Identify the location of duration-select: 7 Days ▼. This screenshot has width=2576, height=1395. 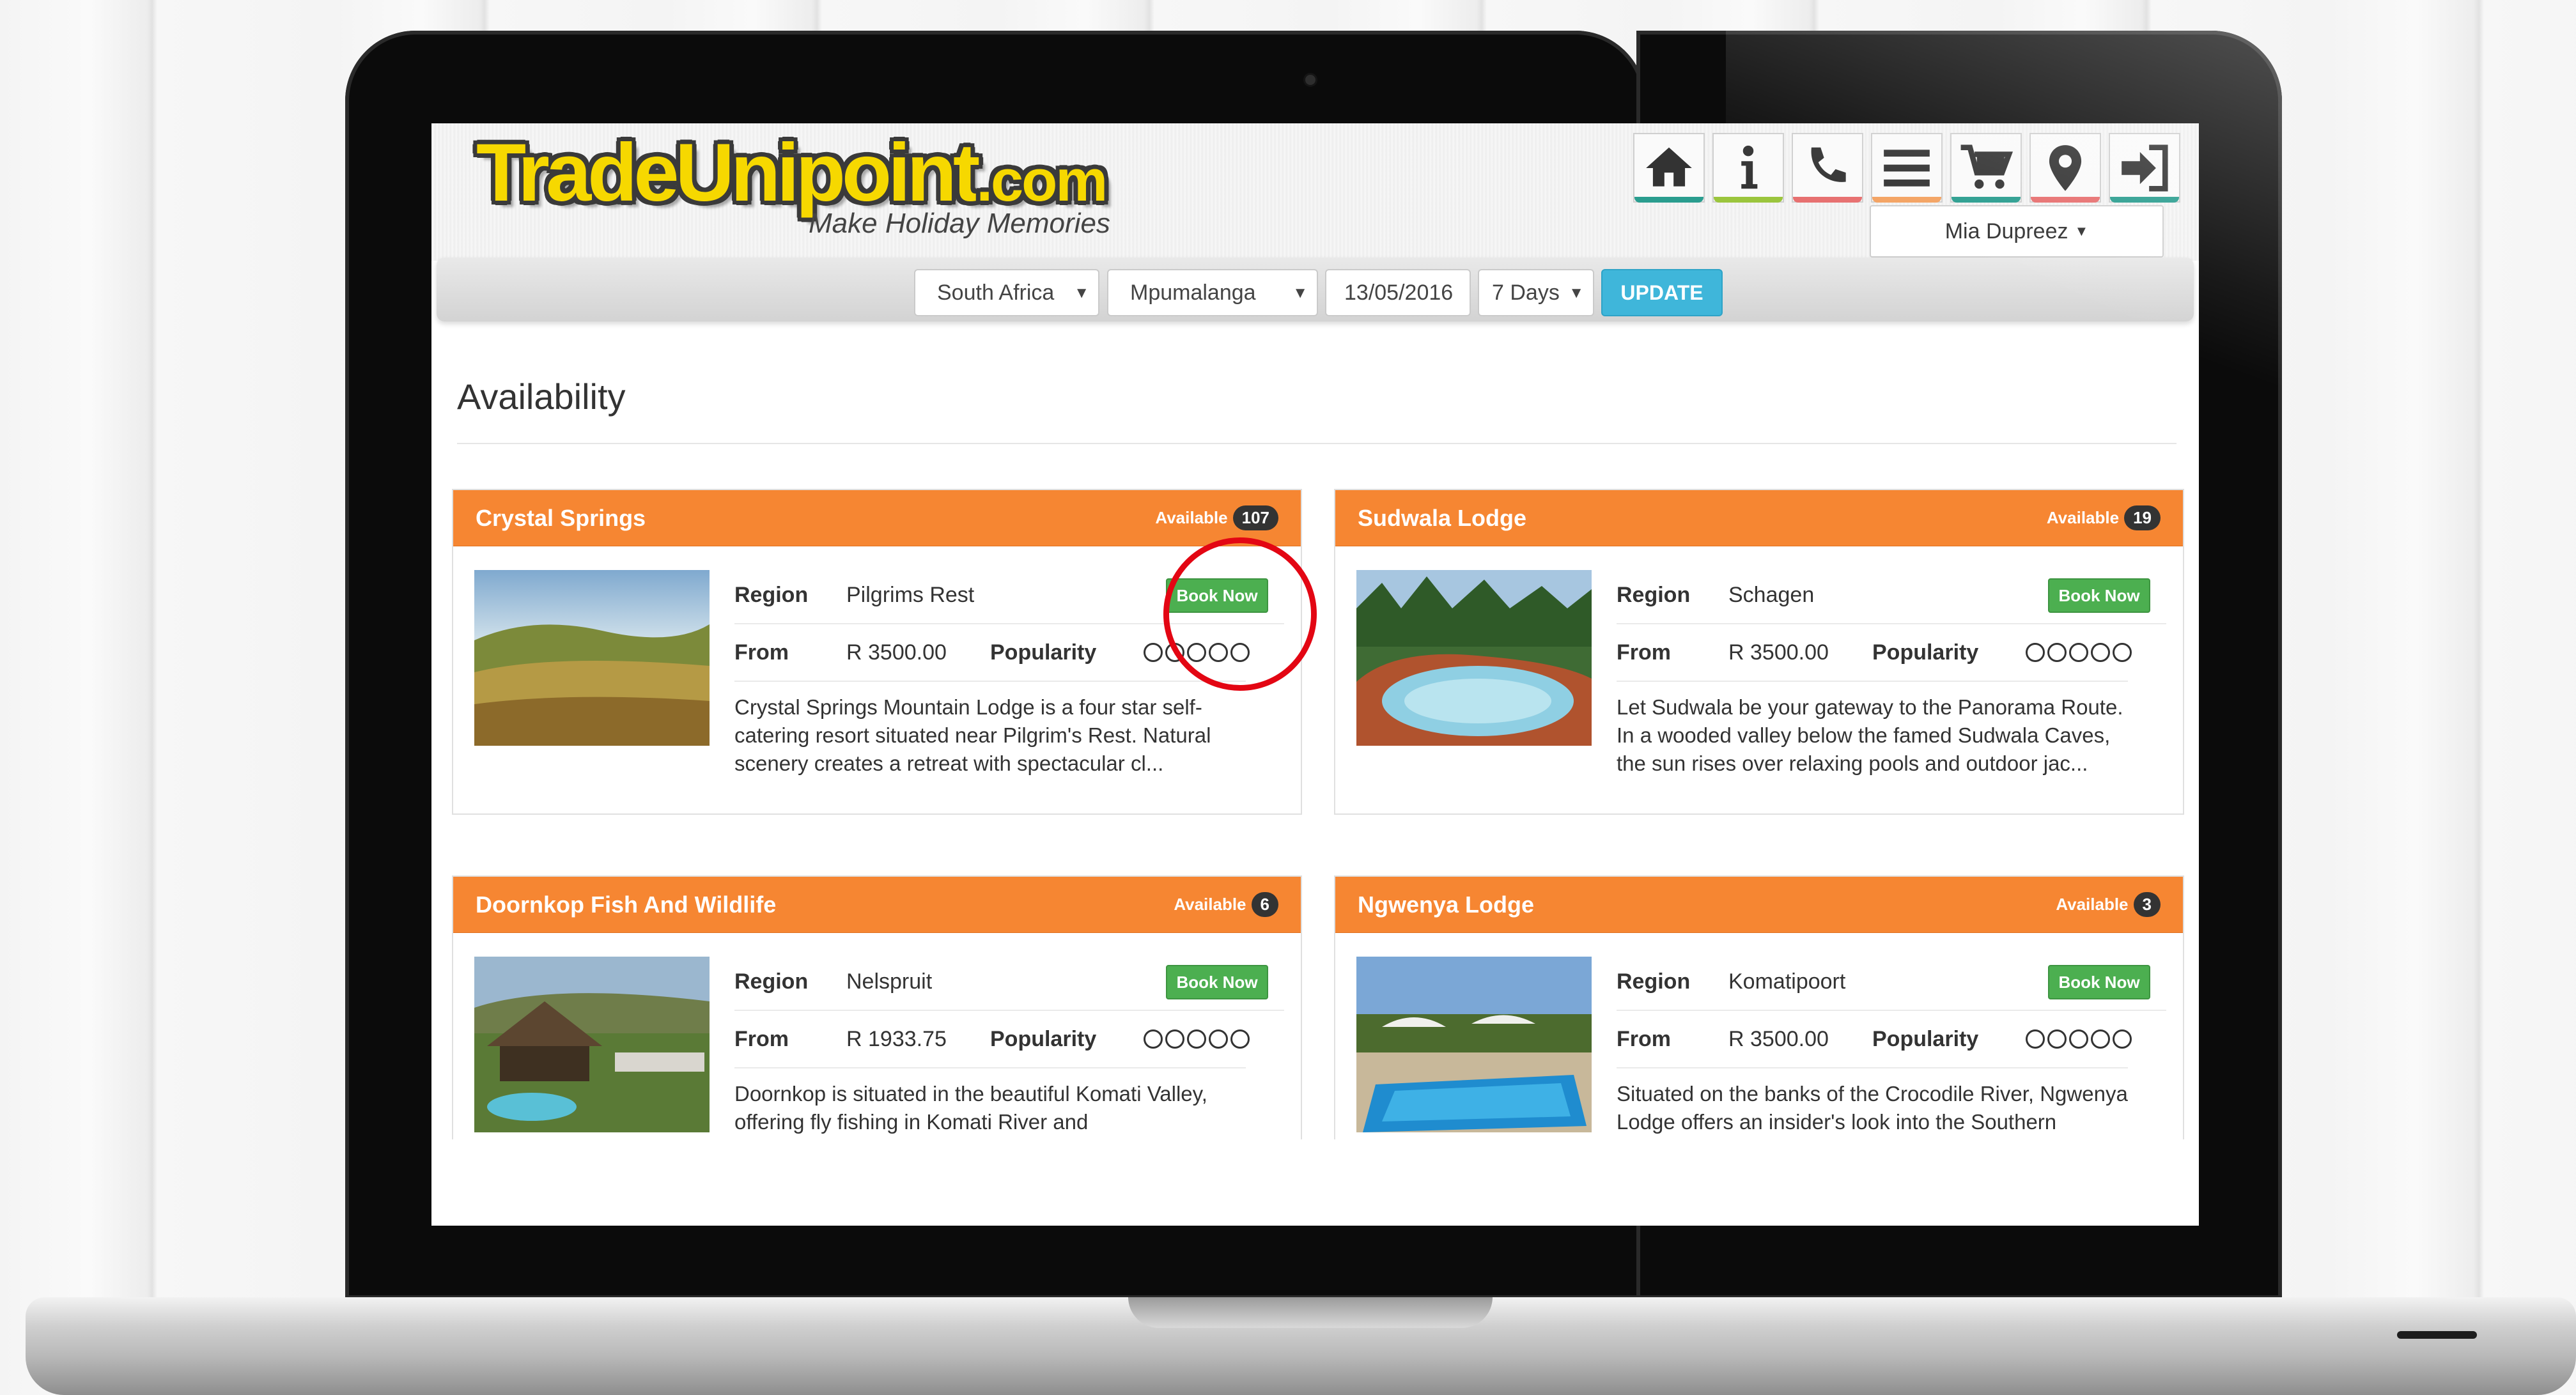
(1536, 292).